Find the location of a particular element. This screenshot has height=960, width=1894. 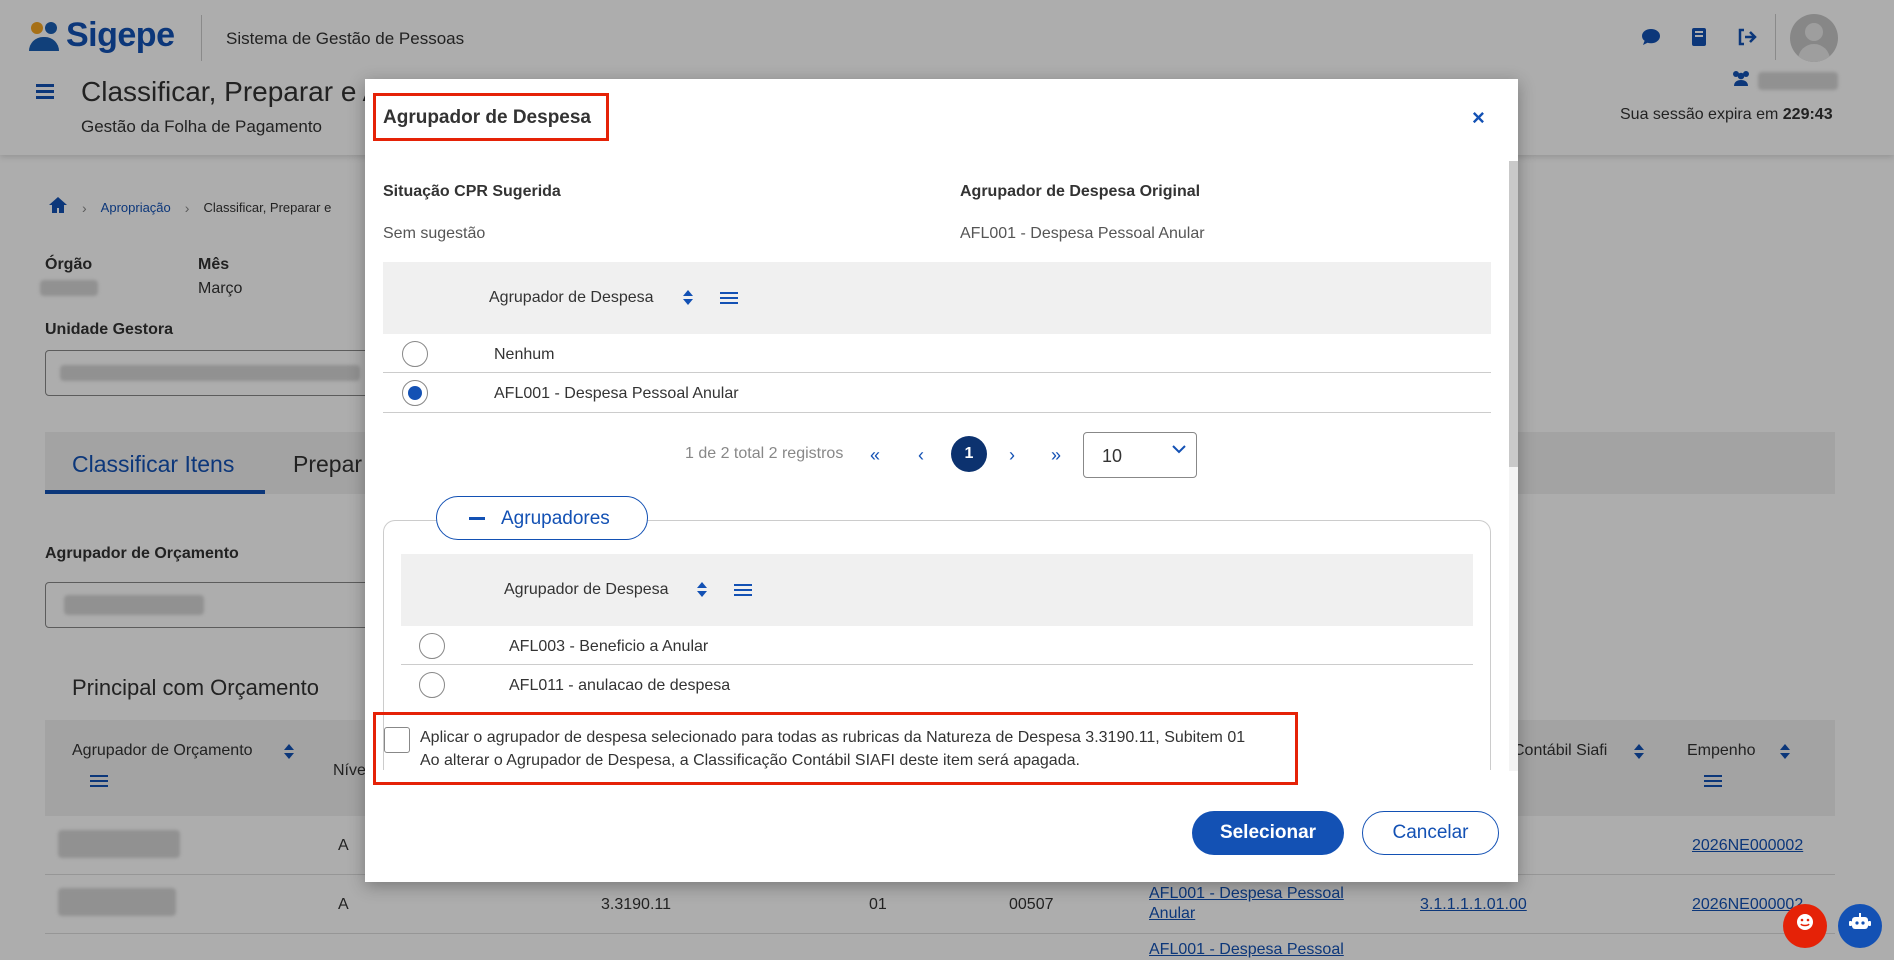

original-label: Agrupador de Despesa Original is located at coordinates (1080, 191).